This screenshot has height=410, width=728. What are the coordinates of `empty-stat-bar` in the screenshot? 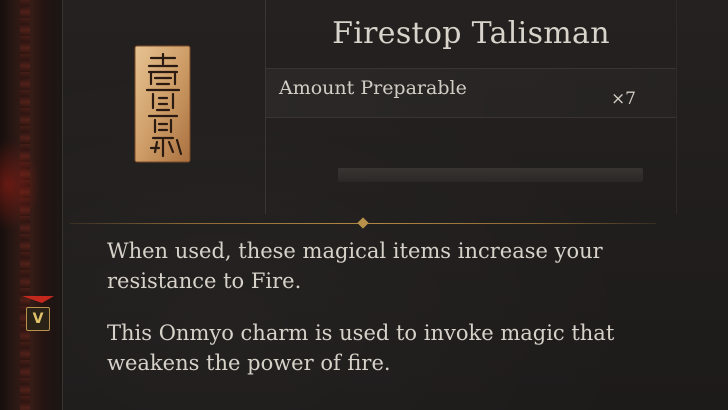 It's located at (490, 175).